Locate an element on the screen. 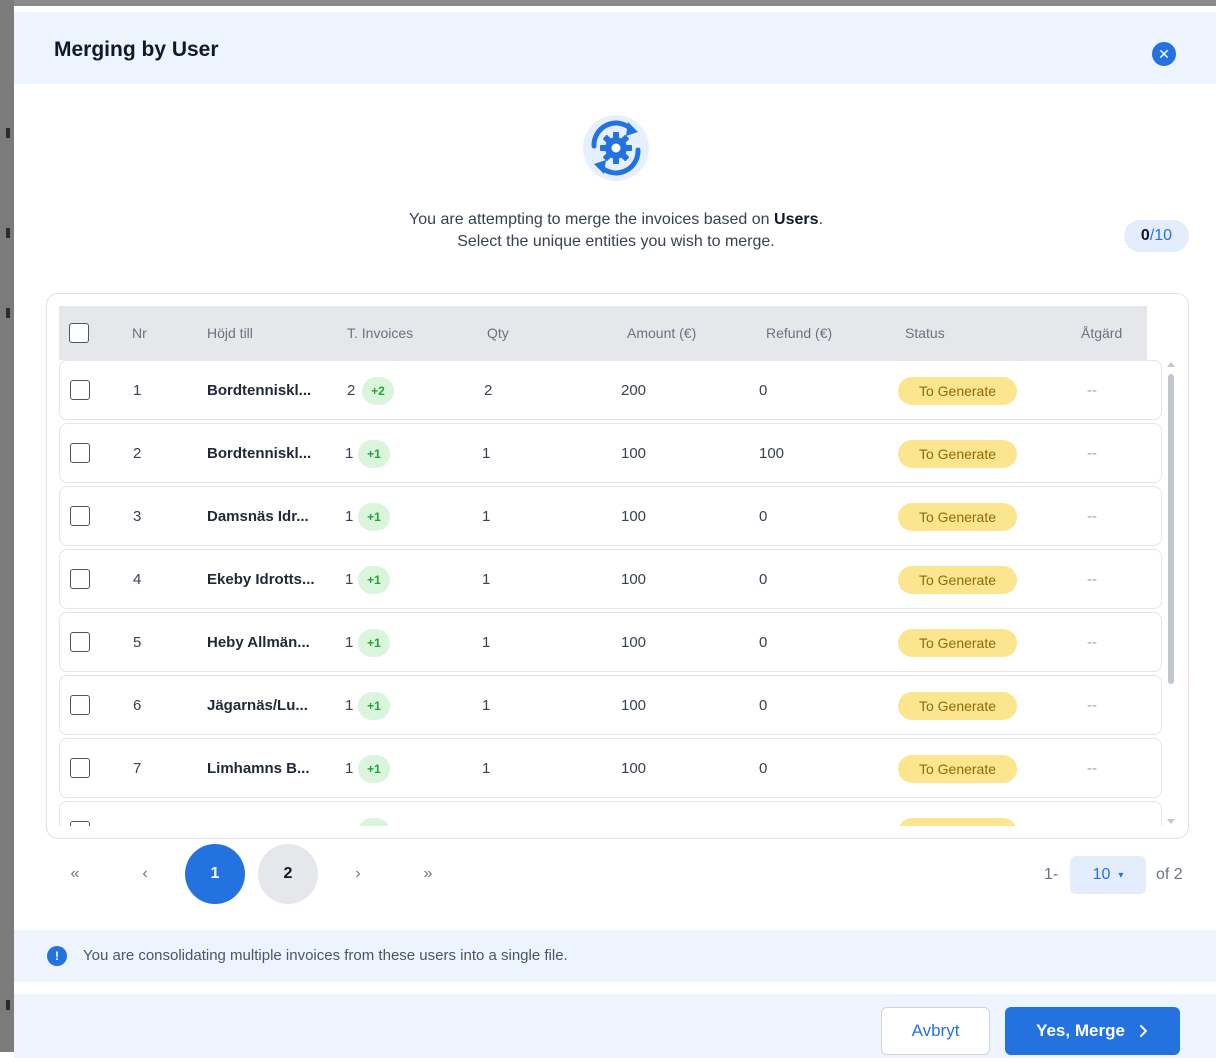 The width and height of the screenshot is (1216, 1058). status-badge-partial is located at coordinates (957, 822).